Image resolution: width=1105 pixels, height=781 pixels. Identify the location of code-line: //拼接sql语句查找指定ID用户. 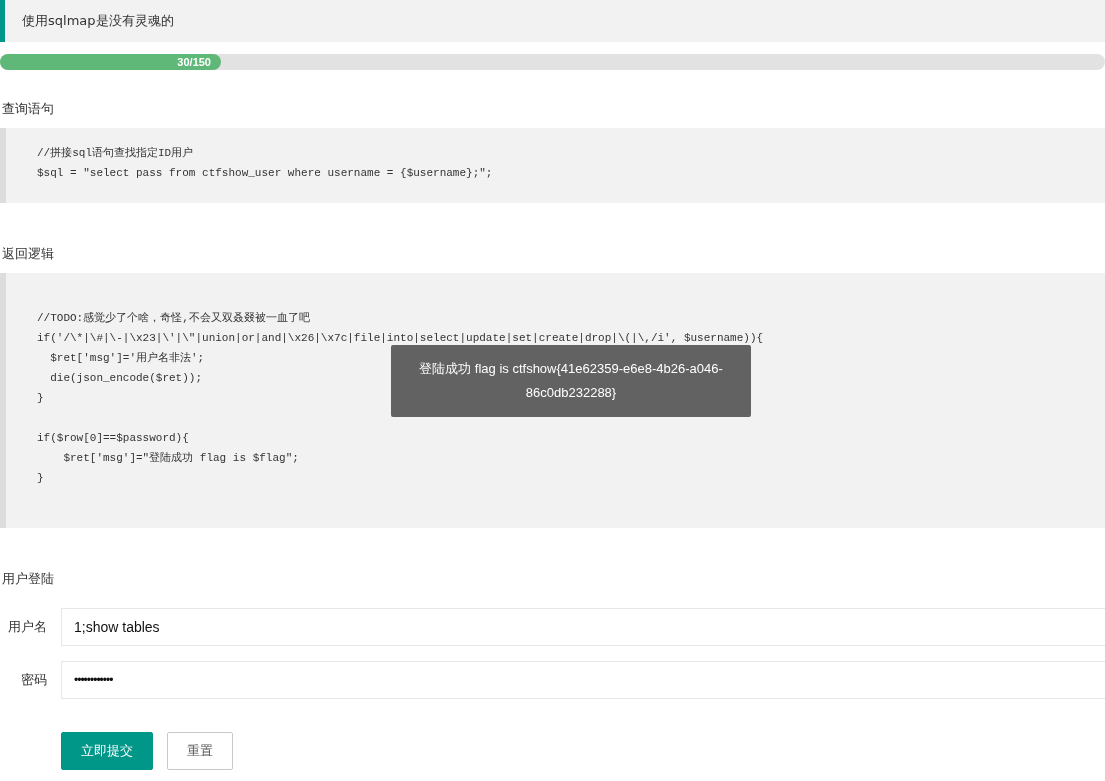
(115, 153).